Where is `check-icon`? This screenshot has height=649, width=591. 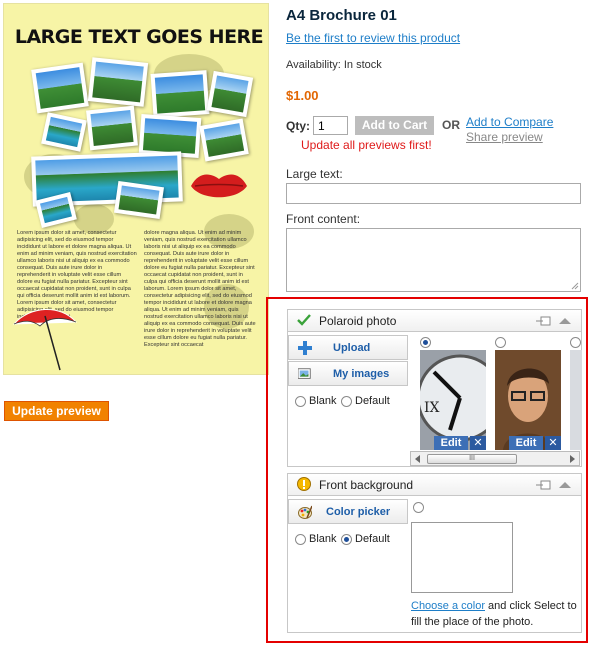 check-icon is located at coordinates (304, 320).